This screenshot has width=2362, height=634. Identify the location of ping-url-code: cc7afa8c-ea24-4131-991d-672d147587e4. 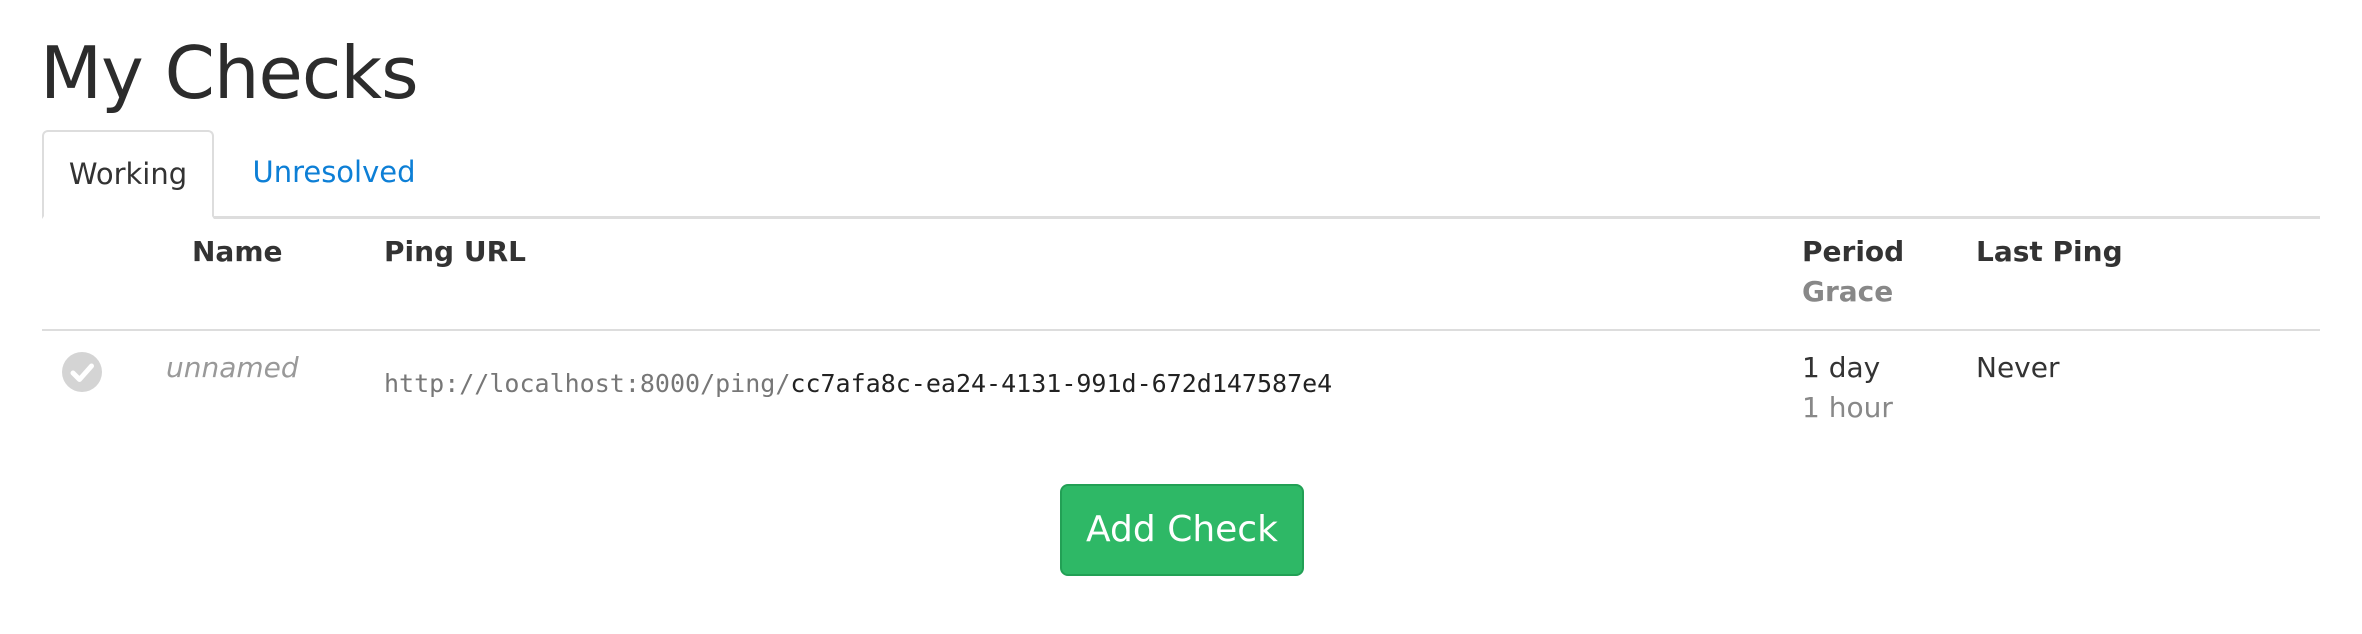
(1061, 383).